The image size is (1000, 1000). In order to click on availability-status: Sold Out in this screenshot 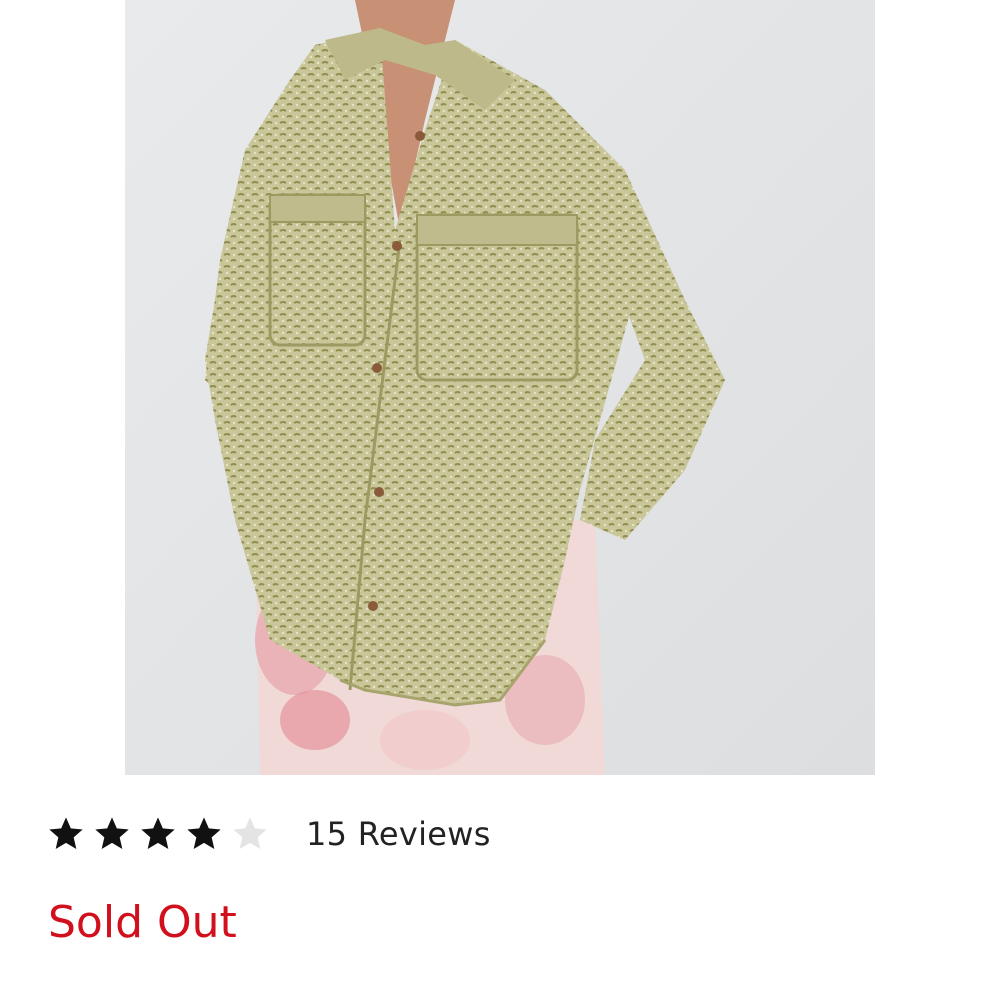, I will do `click(142, 922)`.